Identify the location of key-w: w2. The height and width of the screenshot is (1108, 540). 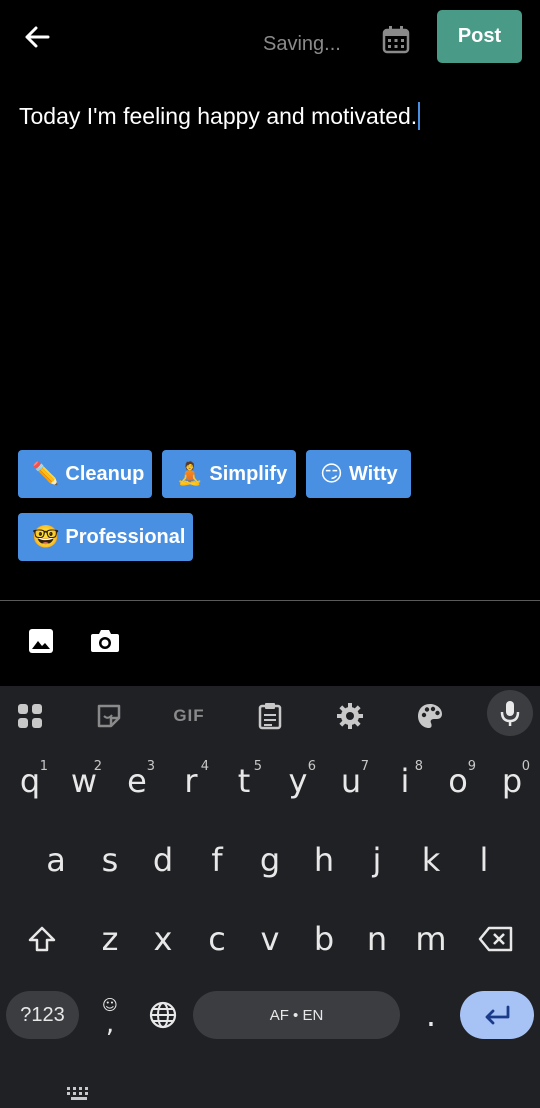
(84, 781).